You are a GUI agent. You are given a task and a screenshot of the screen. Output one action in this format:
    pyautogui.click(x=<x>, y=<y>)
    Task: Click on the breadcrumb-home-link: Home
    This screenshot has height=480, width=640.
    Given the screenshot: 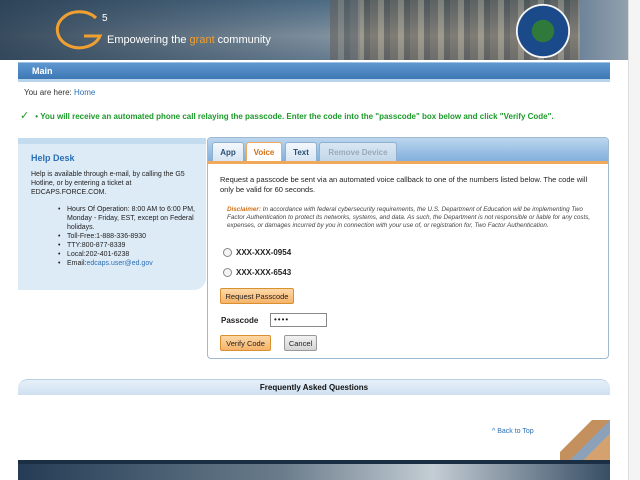 What is the action you would take?
    pyautogui.click(x=84, y=92)
    